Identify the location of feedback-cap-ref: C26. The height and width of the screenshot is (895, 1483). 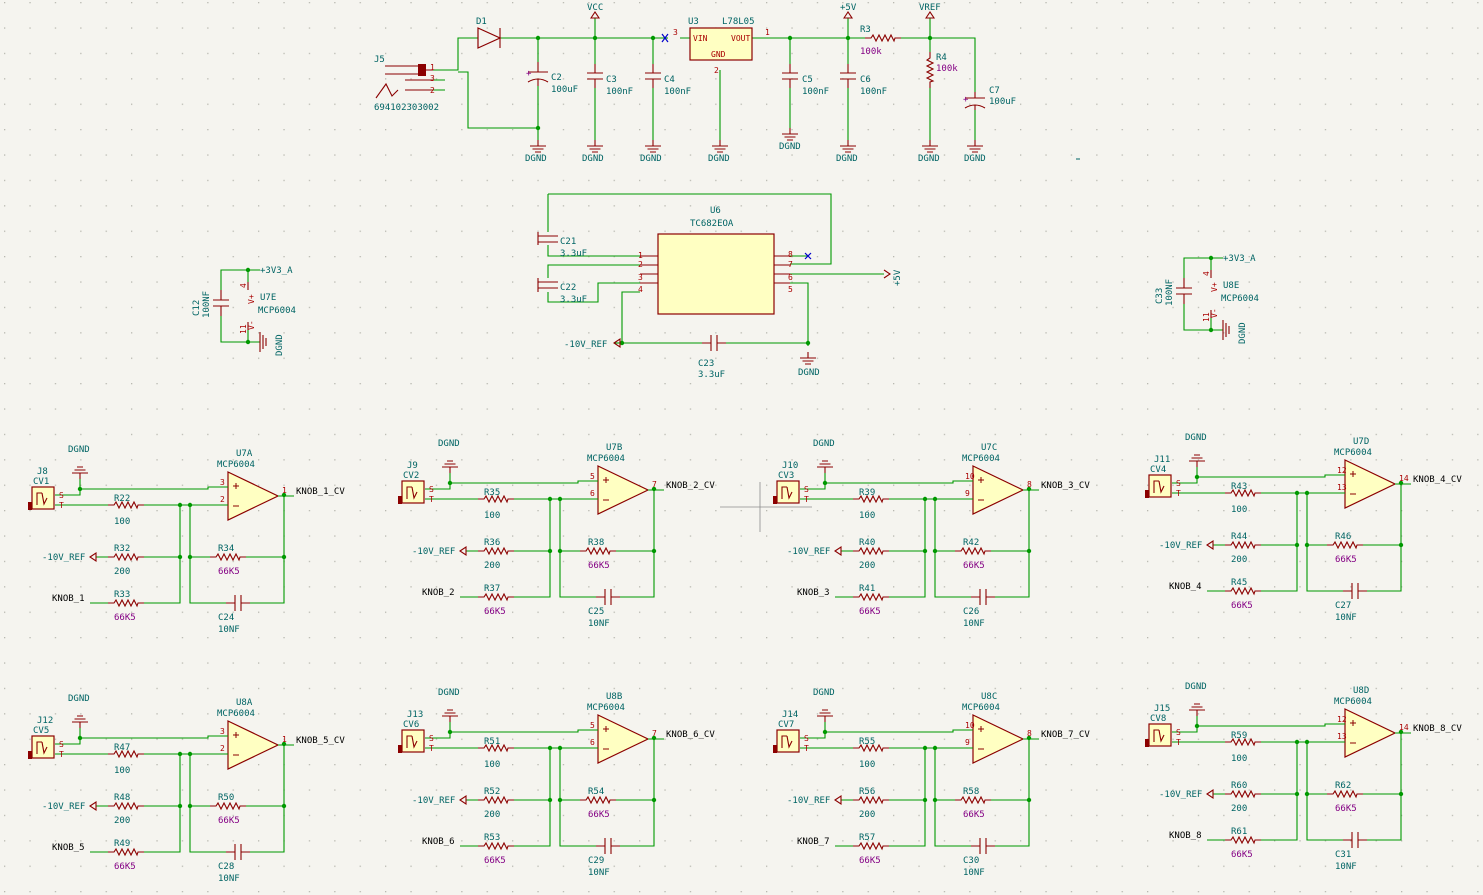
(971, 612).